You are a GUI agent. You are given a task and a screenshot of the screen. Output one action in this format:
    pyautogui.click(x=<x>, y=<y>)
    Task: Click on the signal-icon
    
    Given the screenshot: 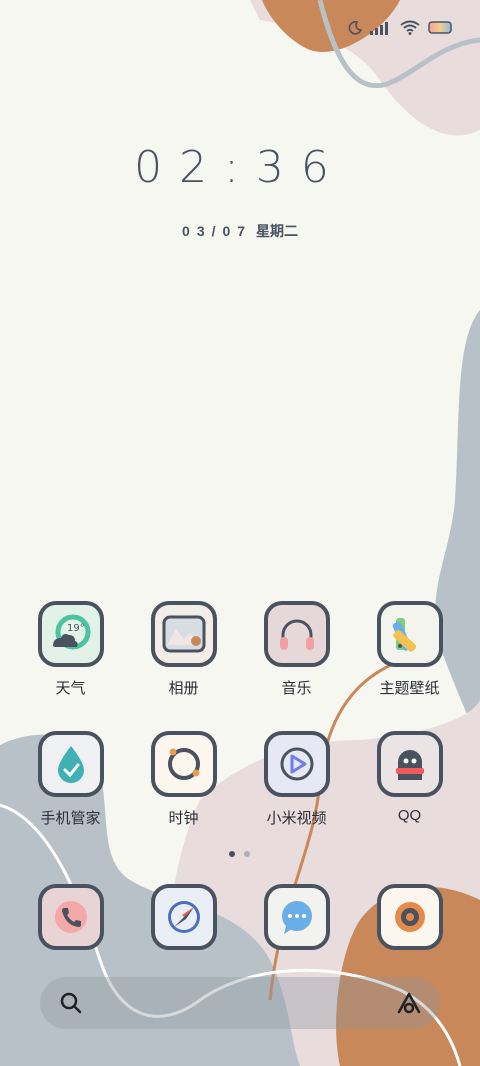 What is the action you would take?
    pyautogui.click(x=379, y=28)
    